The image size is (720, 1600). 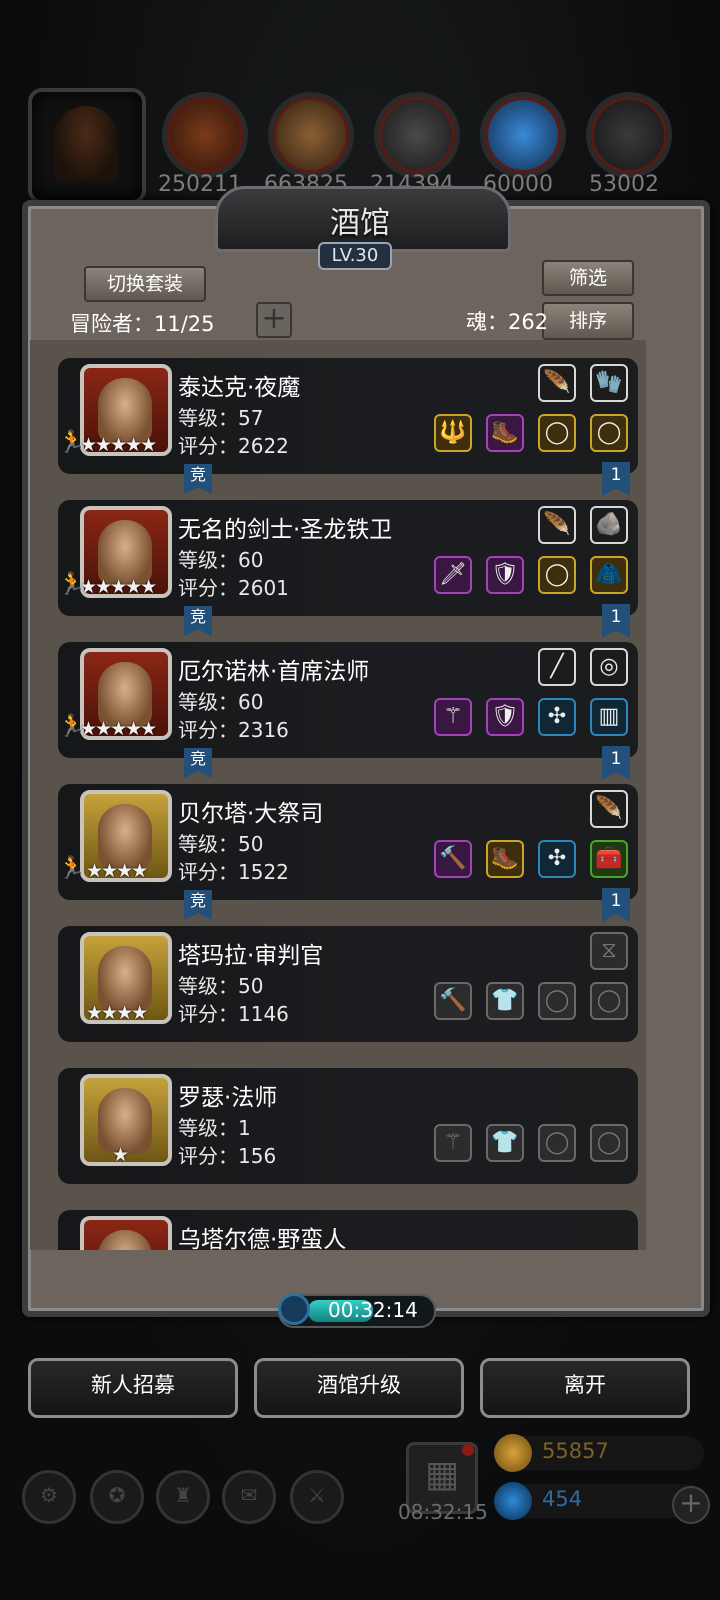 What do you see at coordinates (588, 321) in the screenshot?
I see `sort-button: 排序` at bounding box center [588, 321].